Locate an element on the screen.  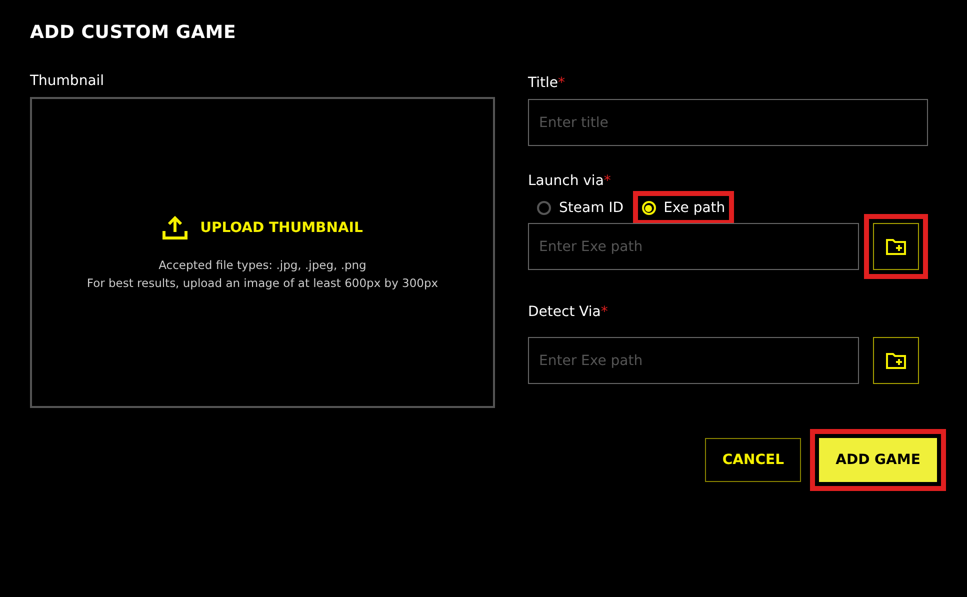
radio-option: Steam ID is located at coordinates (580, 208).